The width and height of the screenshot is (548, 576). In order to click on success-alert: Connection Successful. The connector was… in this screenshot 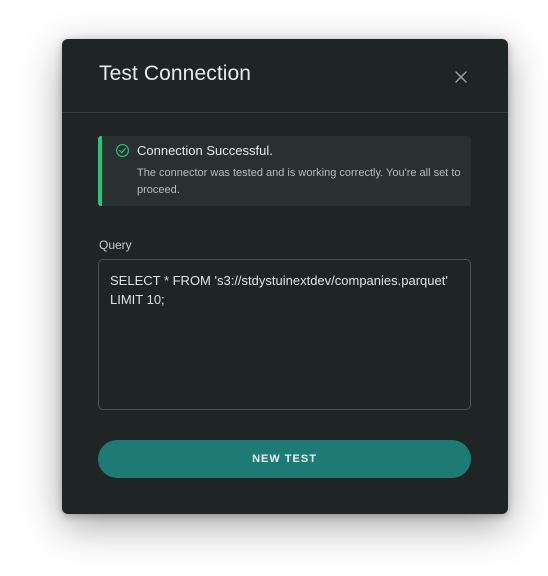, I will do `click(284, 171)`.